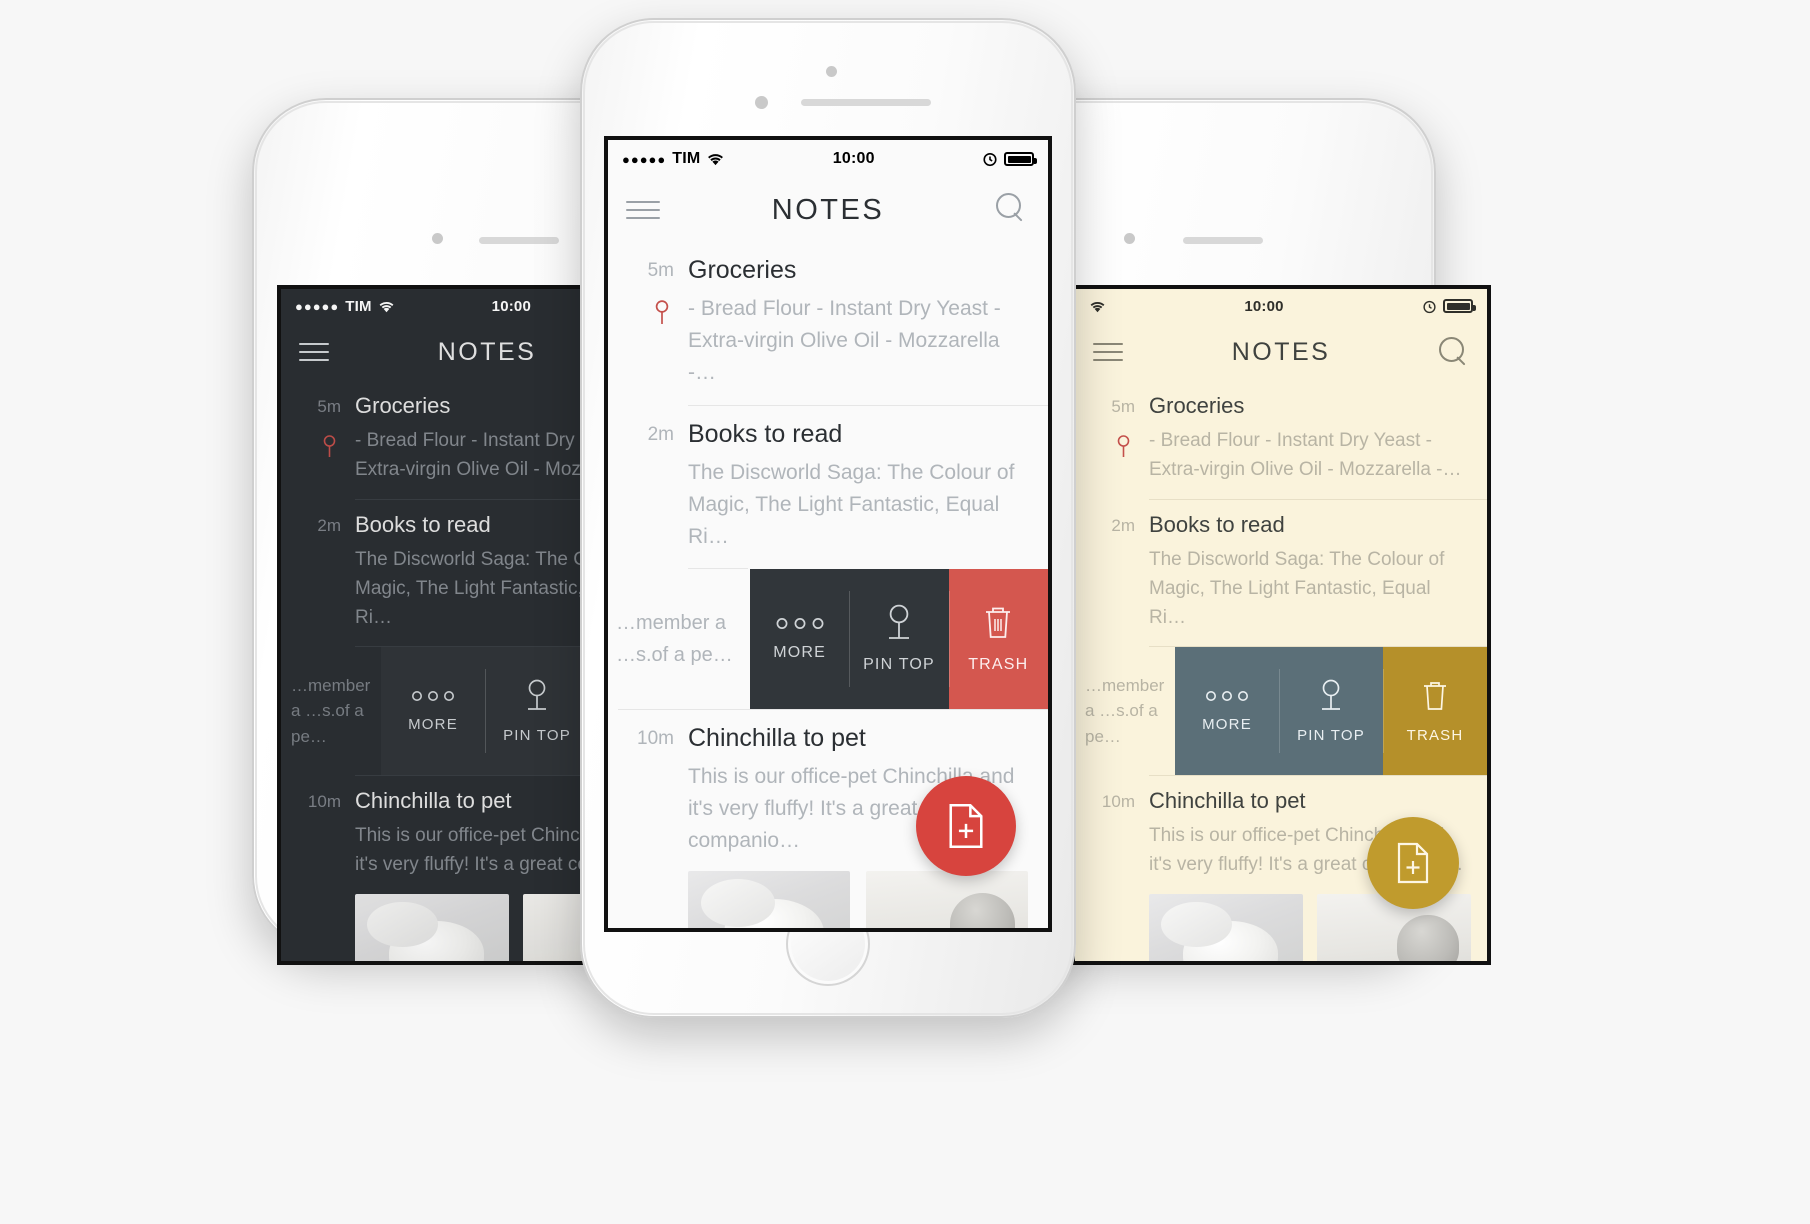 The width and height of the screenshot is (1810, 1224). What do you see at coordinates (761, 102) in the screenshot?
I see `proximity-sensor-icon` at bounding box center [761, 102].